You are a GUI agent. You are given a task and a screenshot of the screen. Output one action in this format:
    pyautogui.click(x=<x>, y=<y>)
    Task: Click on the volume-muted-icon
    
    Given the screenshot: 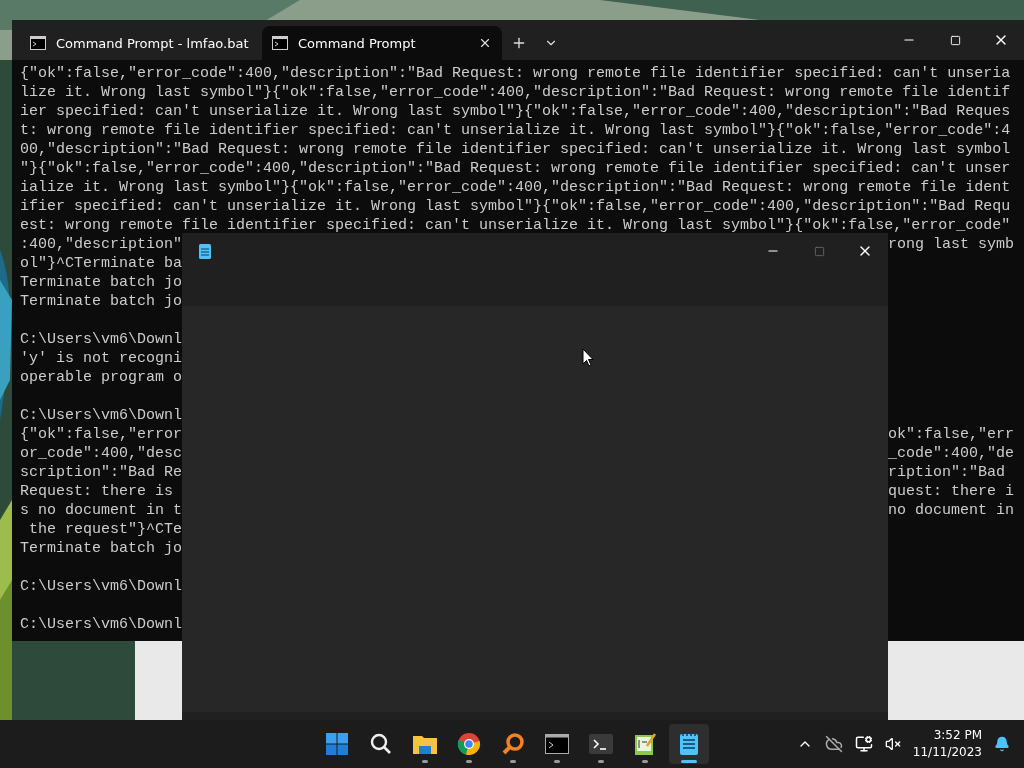 What is the action you would take?
    pyautogui.click(x=892, y=744)
    